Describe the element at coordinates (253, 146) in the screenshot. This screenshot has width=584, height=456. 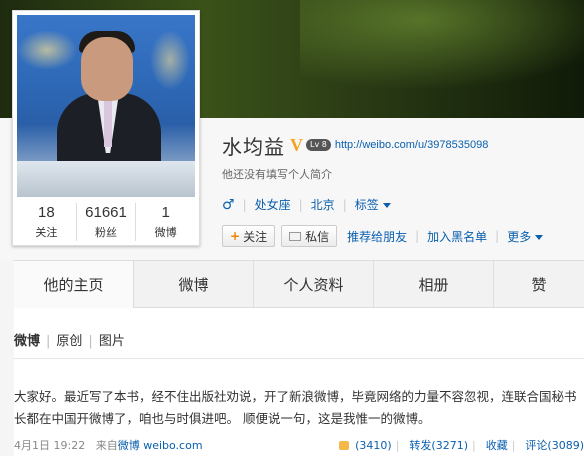
I see `profile-name: 水均益` at that location.